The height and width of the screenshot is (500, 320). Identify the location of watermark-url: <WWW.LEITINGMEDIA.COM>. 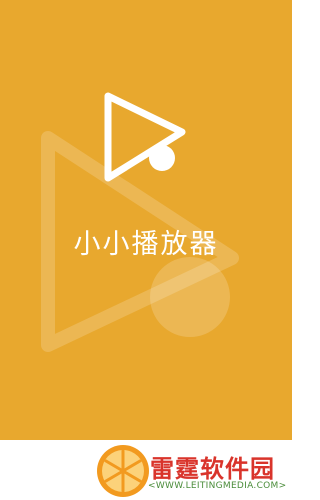
(217, 486).